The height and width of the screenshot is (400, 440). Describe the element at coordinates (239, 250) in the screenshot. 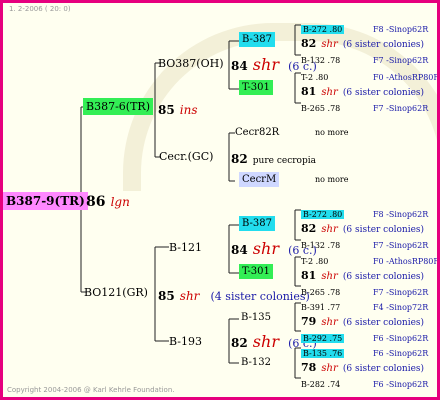

I see `g2-num-2: 84` at that location.